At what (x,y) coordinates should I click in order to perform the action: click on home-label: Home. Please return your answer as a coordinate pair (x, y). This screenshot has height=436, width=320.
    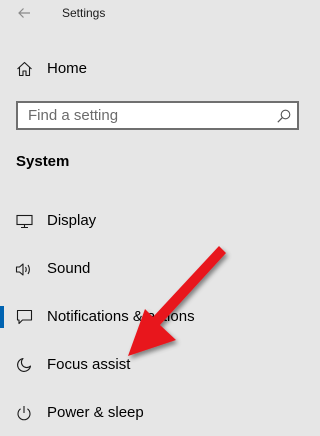
    Looking at the image, I should click on (67, 68).